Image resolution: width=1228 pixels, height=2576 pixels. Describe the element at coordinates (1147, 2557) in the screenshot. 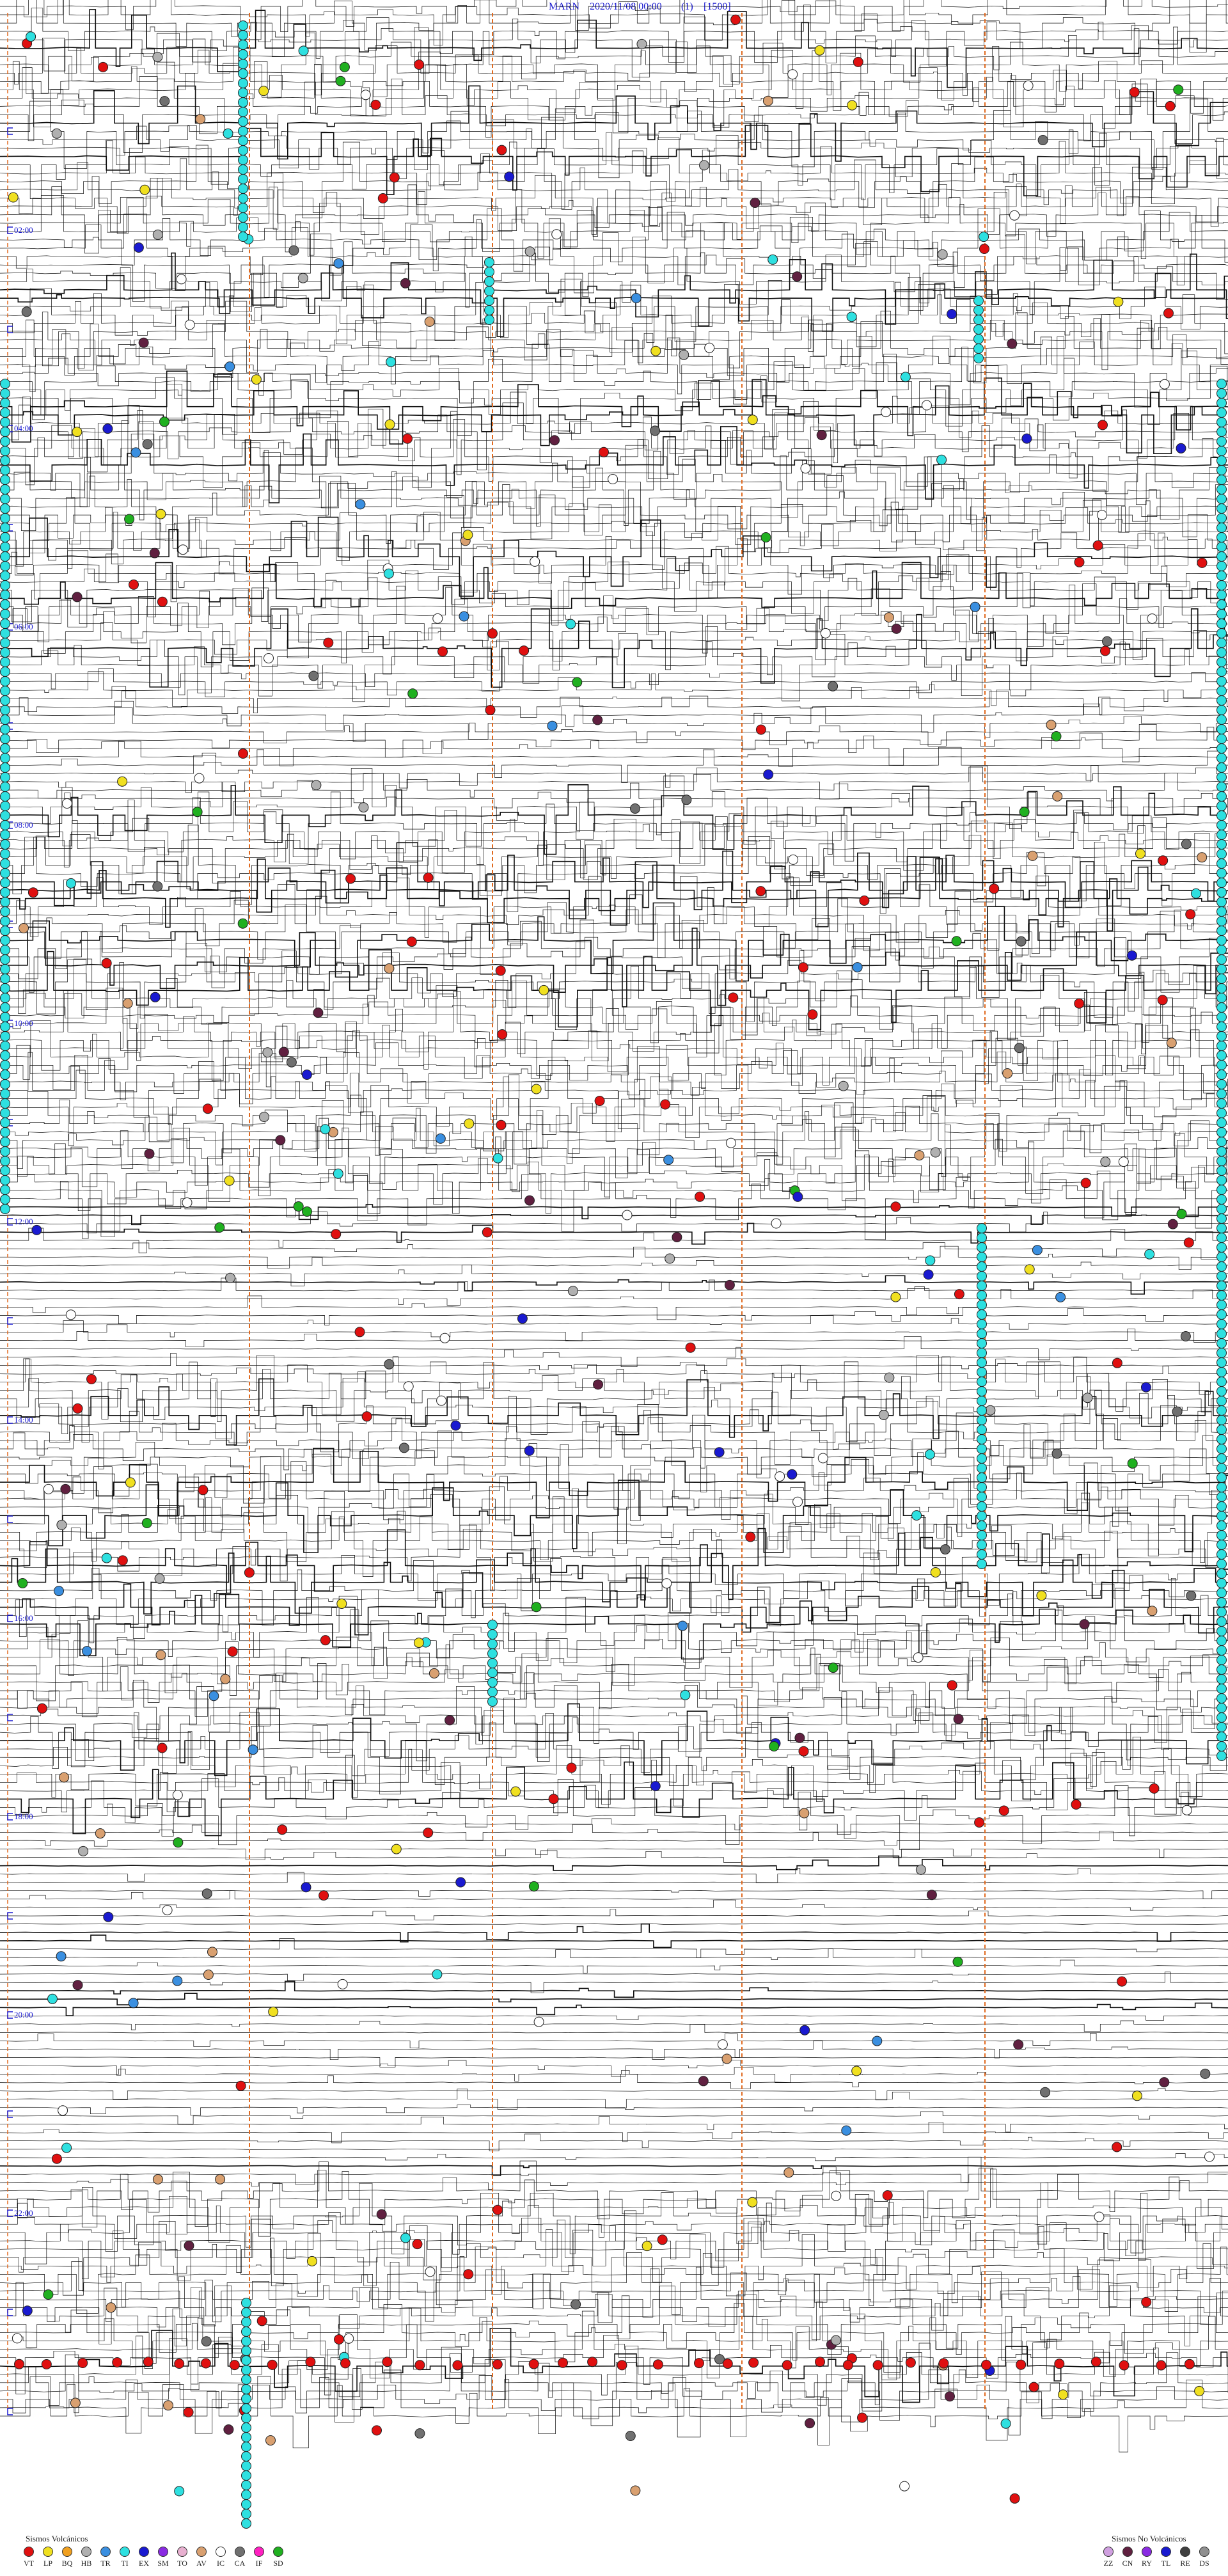

I see `legend-item-ry: RY` at that location.